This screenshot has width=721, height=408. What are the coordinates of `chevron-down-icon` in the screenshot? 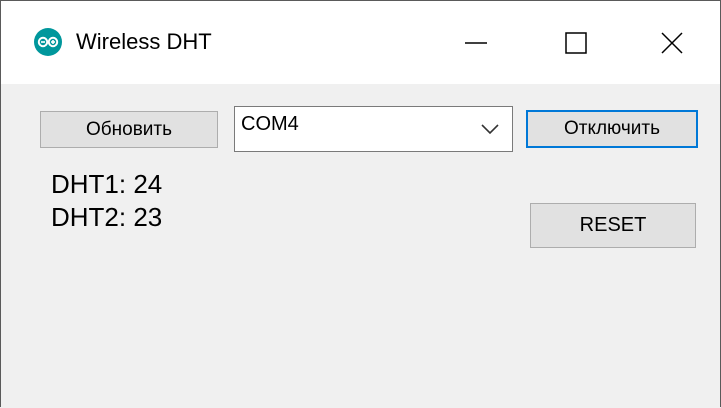 It's located at (490, 129).